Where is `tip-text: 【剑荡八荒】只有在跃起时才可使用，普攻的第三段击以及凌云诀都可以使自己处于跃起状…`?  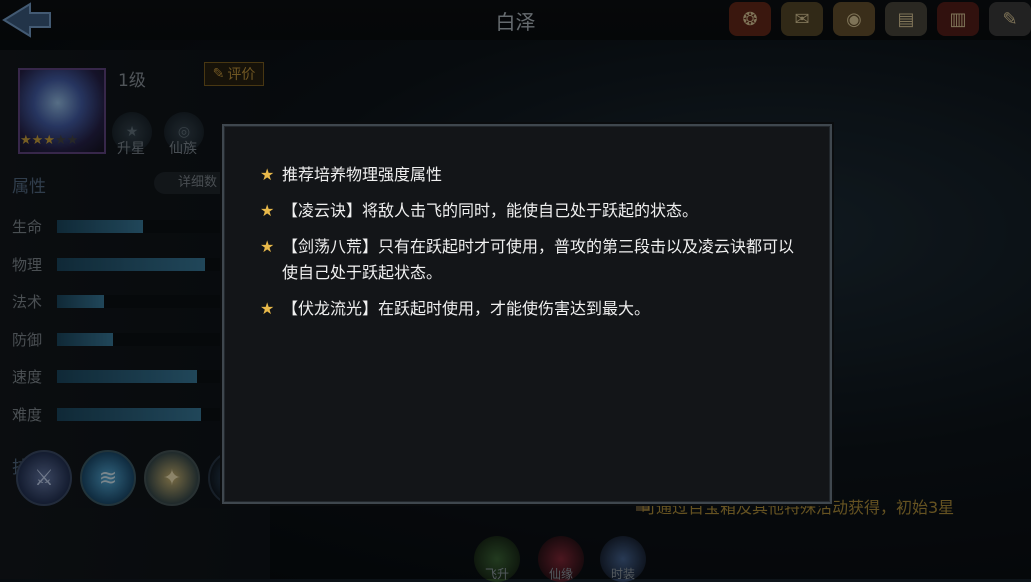 tip-text: 【剑荡八荒】只有在跃起时才可使用，普攻的第三段击以及凌云诀都可以使自己处于跃起状… is located at coordinates (538, 259).